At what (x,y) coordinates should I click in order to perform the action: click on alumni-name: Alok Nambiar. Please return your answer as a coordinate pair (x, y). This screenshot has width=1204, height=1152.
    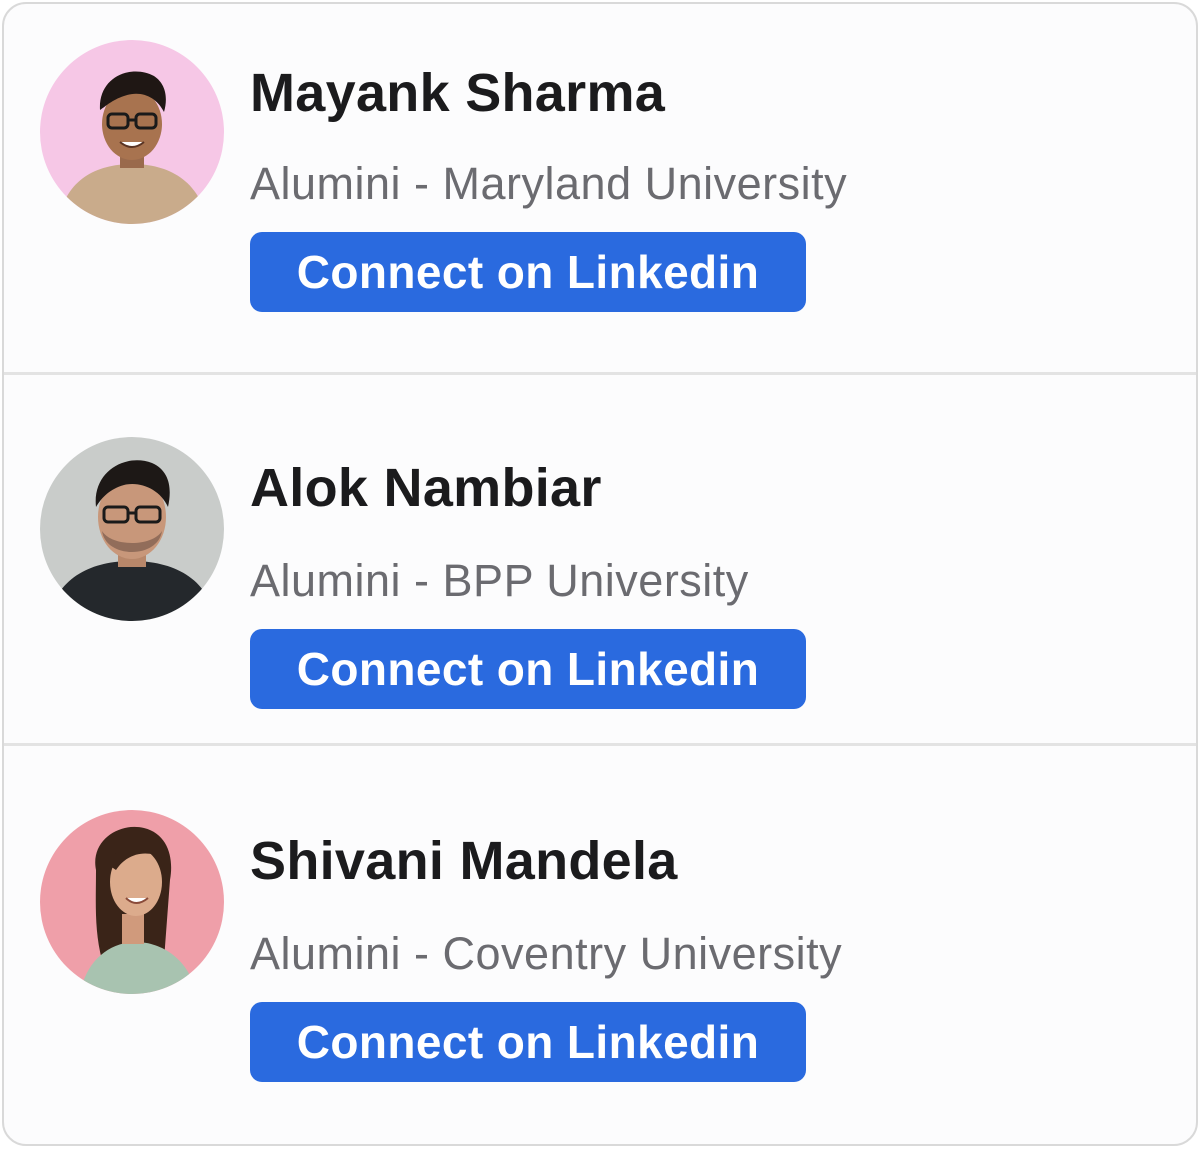
    Looking at the image, I should click on (426, 488).